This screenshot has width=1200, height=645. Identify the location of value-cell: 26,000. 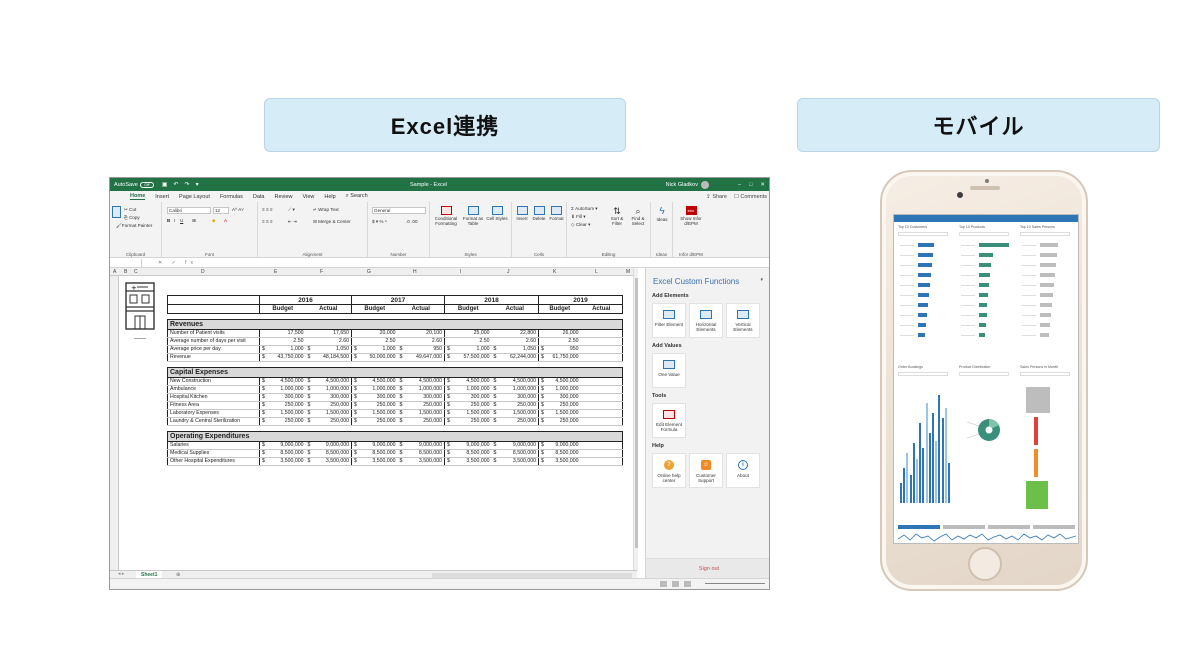
(559, 333).